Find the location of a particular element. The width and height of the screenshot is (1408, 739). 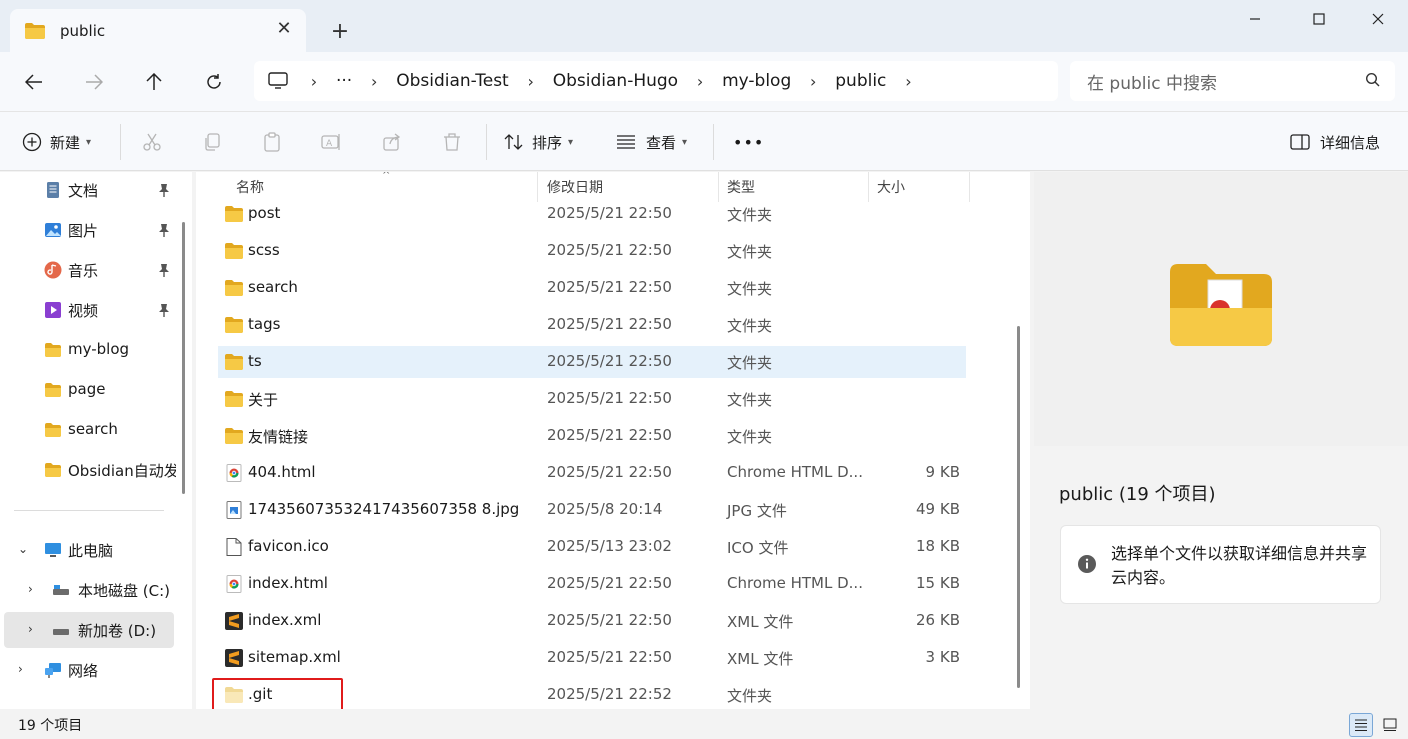

breadcrumb-item-obsidian-test: Obsidian-Test is located at coordinates (452, 81).